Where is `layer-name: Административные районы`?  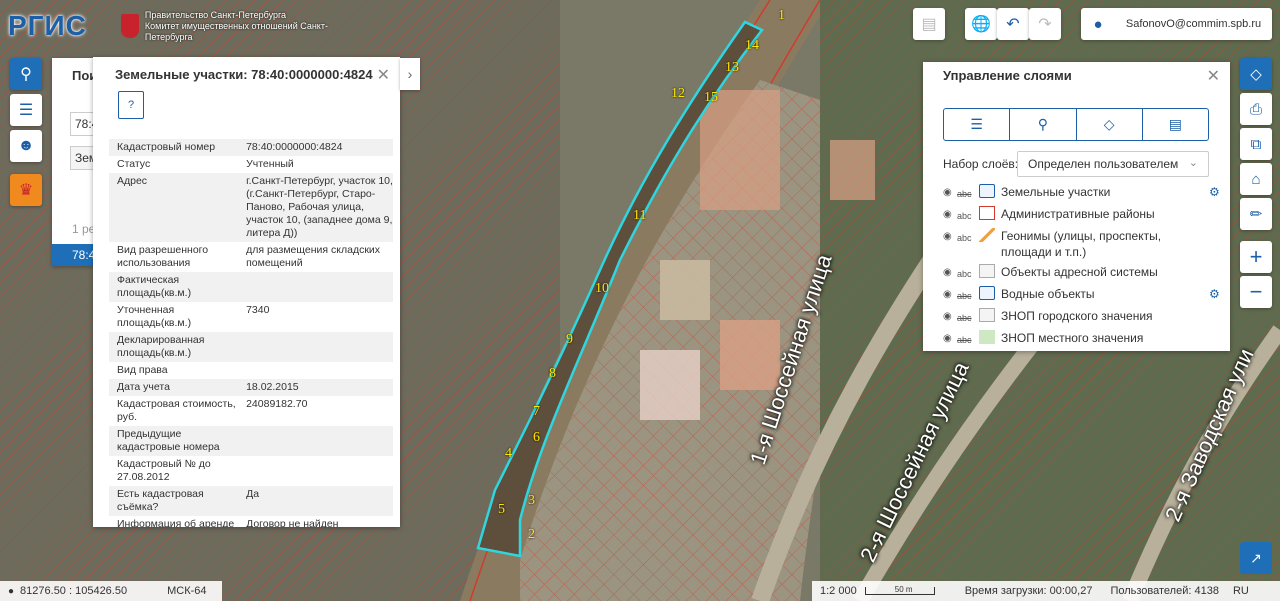 layer-name: Административные районы is located at coordinates (1078, 214).